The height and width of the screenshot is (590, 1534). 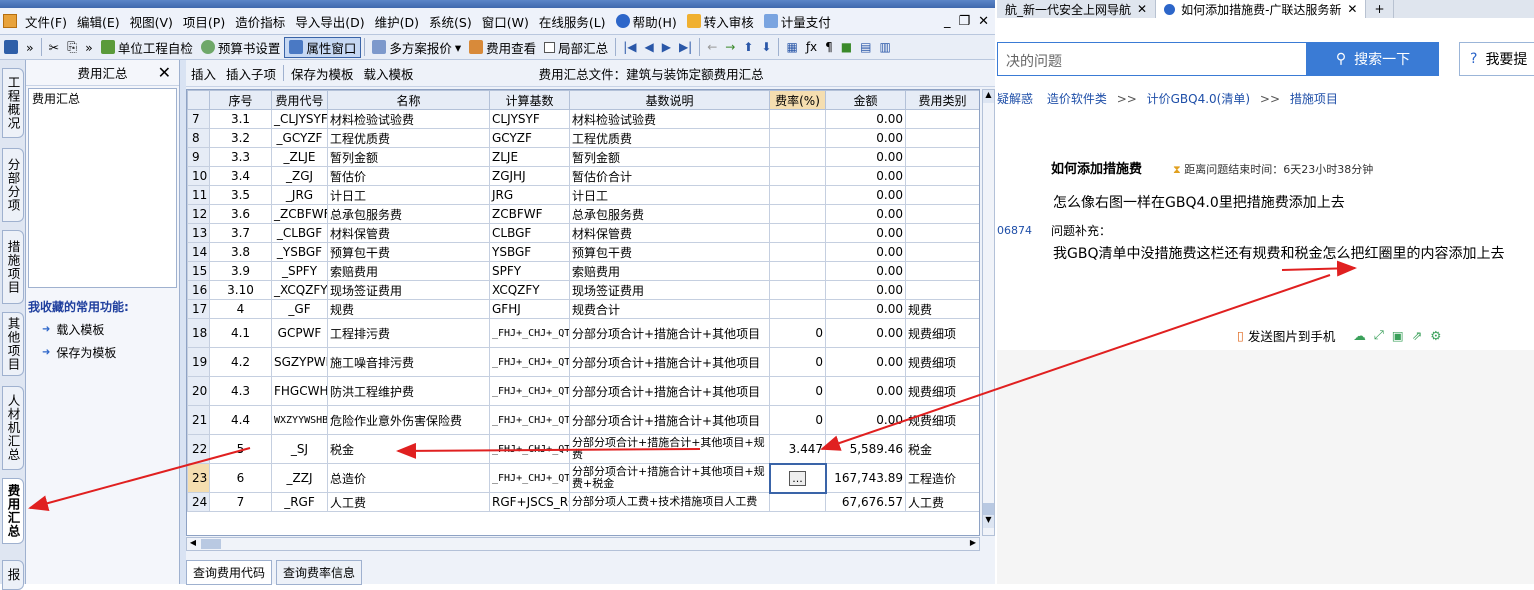 What do you see at coordinates (299, 252) in the screenshot?
I see `cell-code: _YSBGF` at bounding box center [299, 252].